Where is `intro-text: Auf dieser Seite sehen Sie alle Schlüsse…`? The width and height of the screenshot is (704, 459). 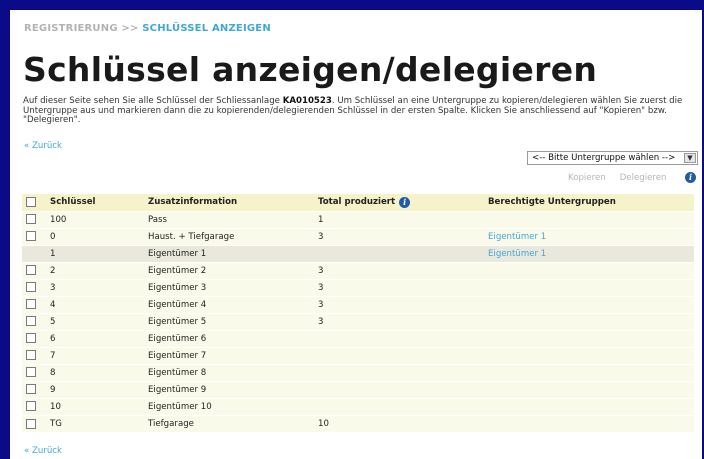
intro-text: Auf dieser Seite sehen Sie alle Schlüsse… is located at coordinates (358, 111).